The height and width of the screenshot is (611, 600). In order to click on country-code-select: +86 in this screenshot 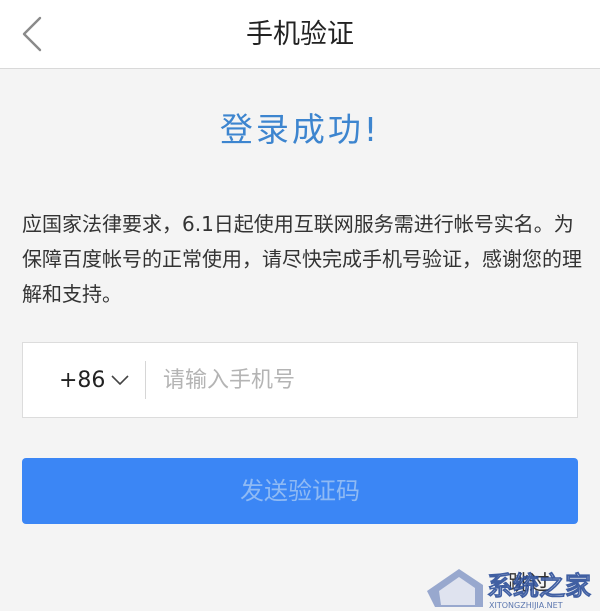, I will do `click(94, 380)`.